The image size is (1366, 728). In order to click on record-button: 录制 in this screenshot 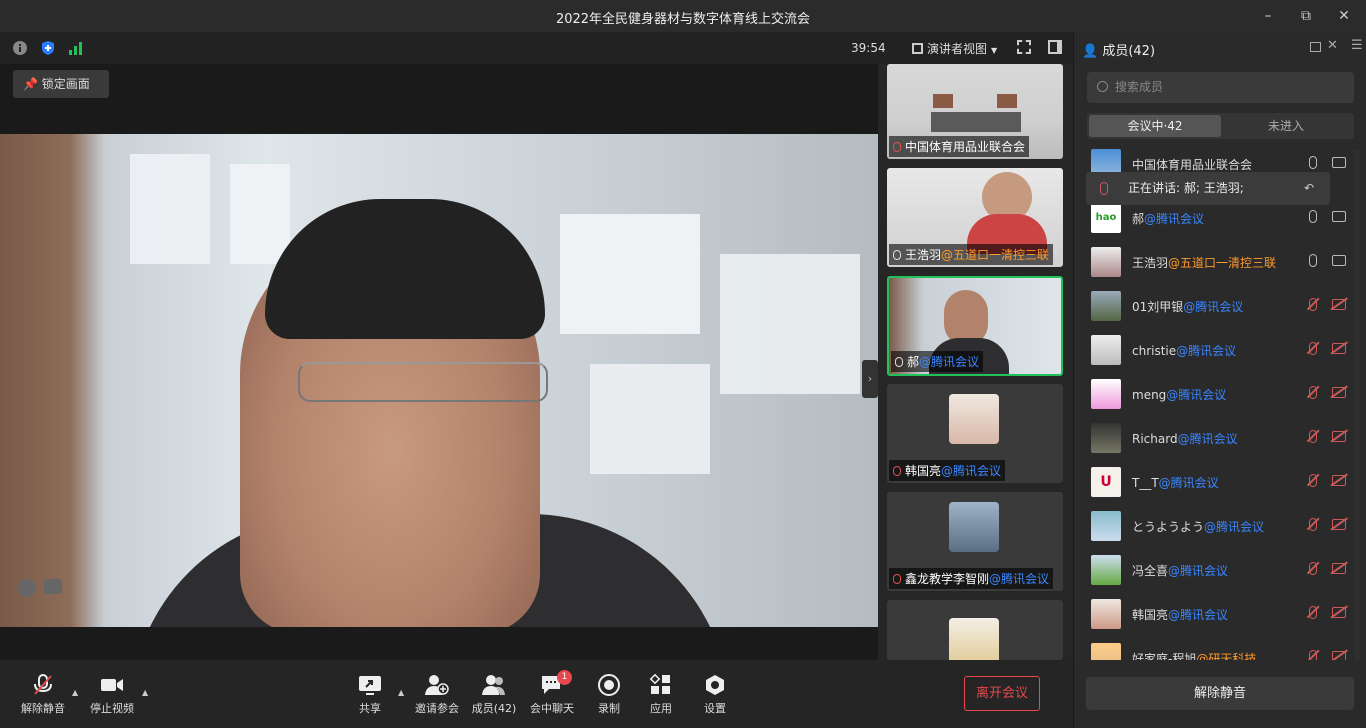, I will do `click(609, 695)`.